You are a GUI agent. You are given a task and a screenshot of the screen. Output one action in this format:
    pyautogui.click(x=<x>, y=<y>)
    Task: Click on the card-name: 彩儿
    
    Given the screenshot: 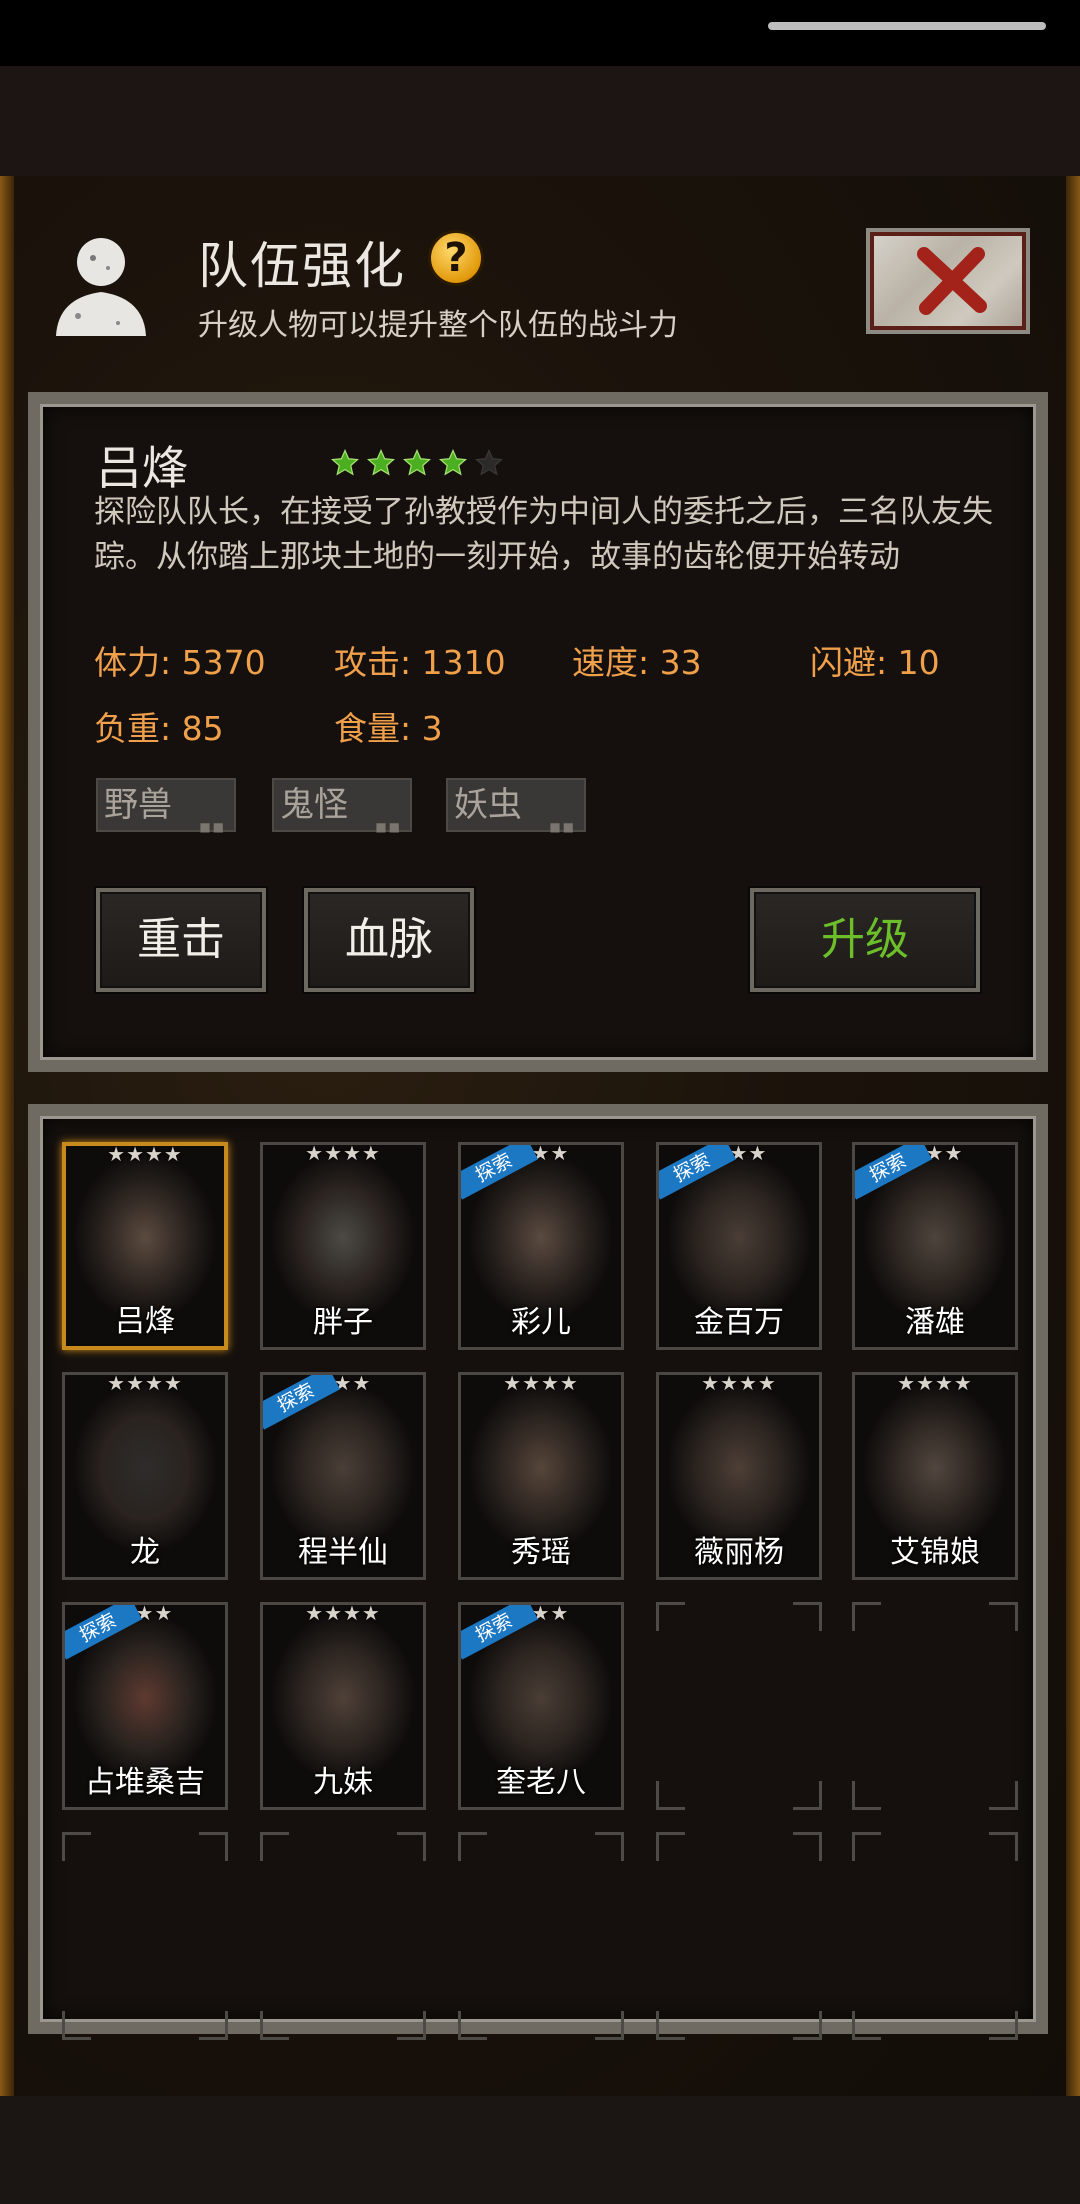 What is the action you would take?
    pyautogui.click(x=541, y=1322)
    